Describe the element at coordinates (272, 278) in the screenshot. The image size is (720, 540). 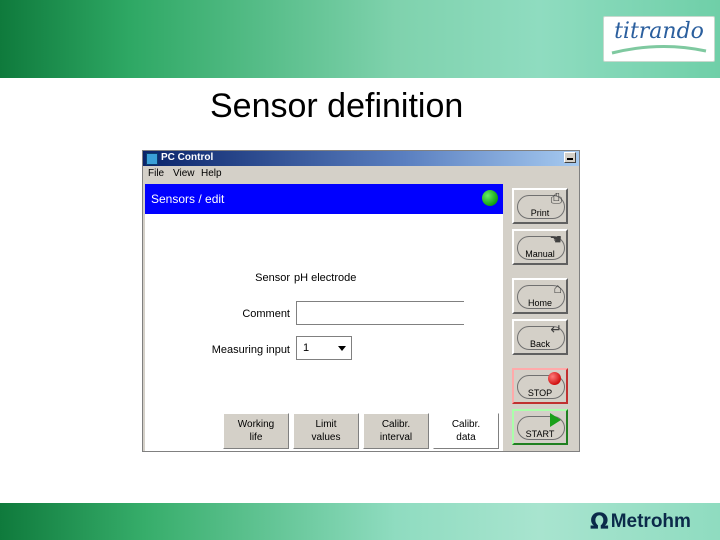
I see `sensor-label: Sensor` at that location.